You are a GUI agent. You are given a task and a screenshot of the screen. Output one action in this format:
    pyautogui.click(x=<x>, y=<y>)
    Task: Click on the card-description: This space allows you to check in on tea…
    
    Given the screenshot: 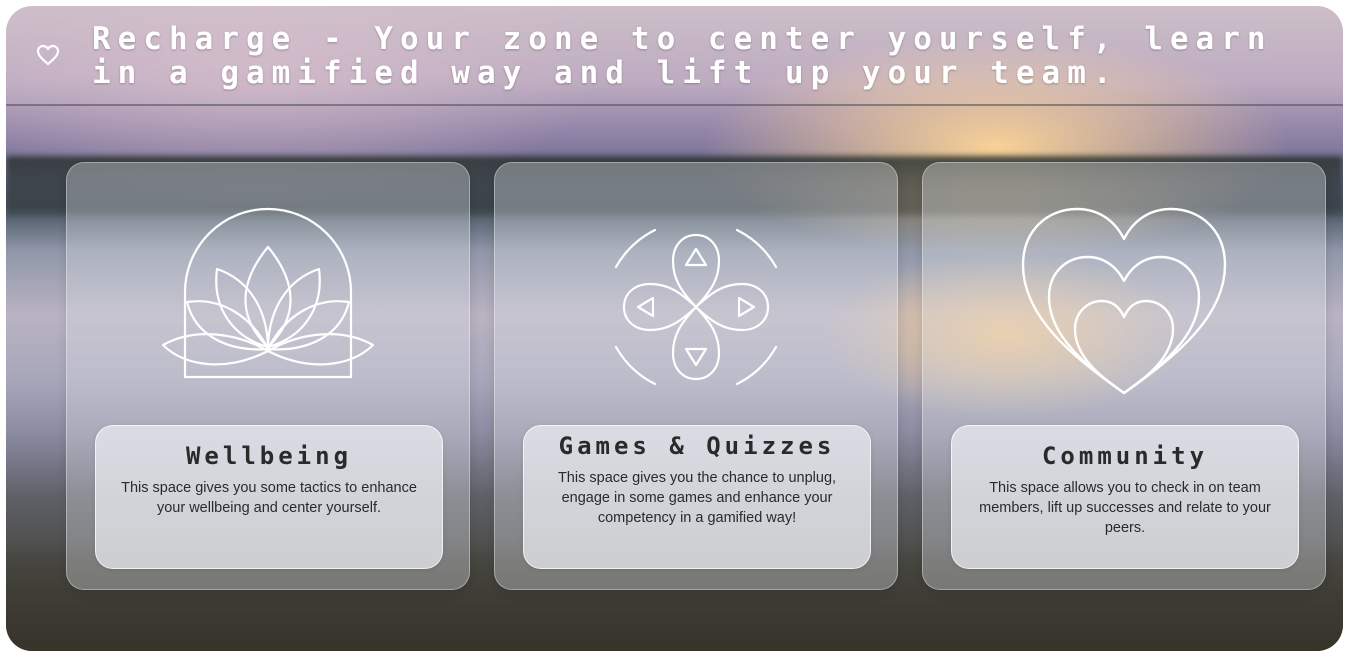 What is the action you would take?
    pyautogui.click(x=1125, y=508)
    